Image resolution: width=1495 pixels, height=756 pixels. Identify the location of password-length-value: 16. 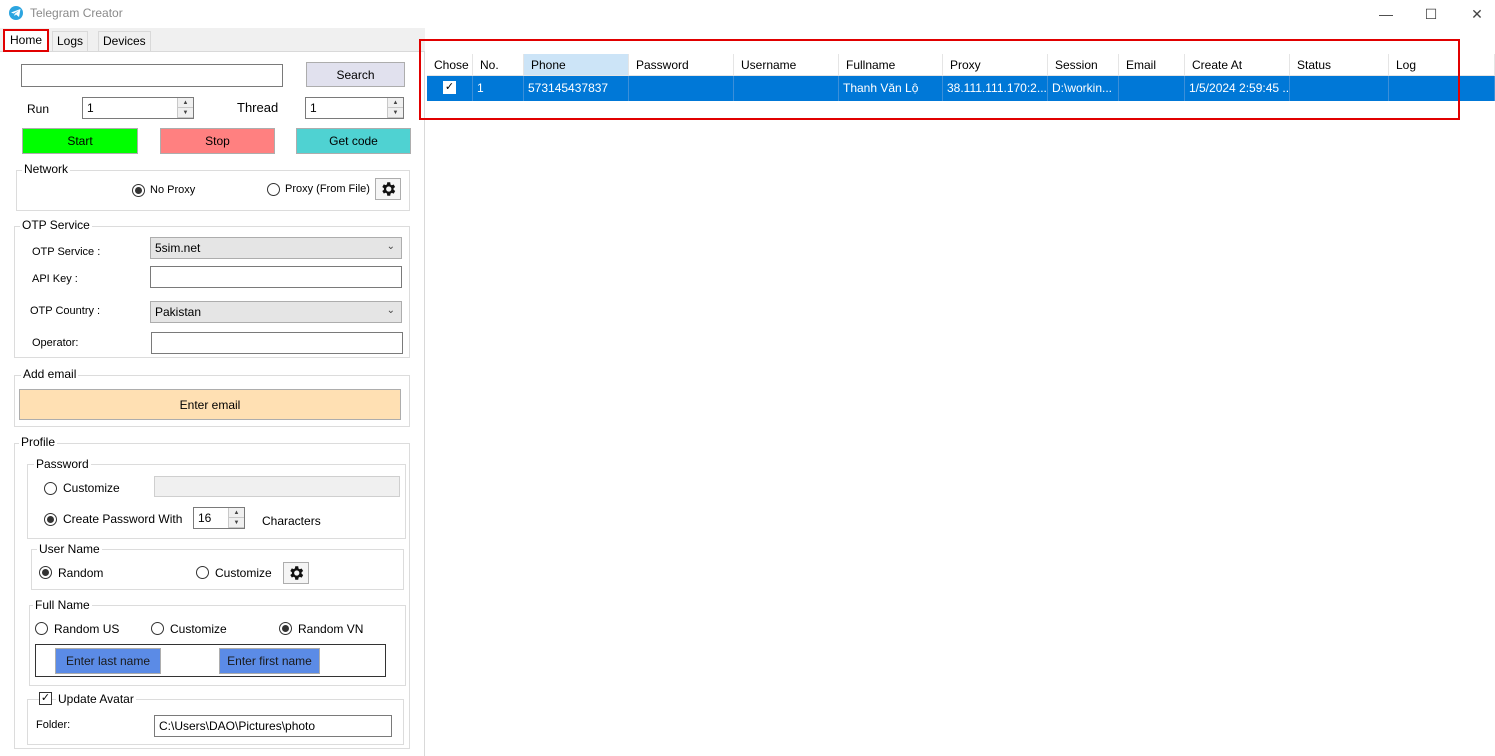
(205, 518).